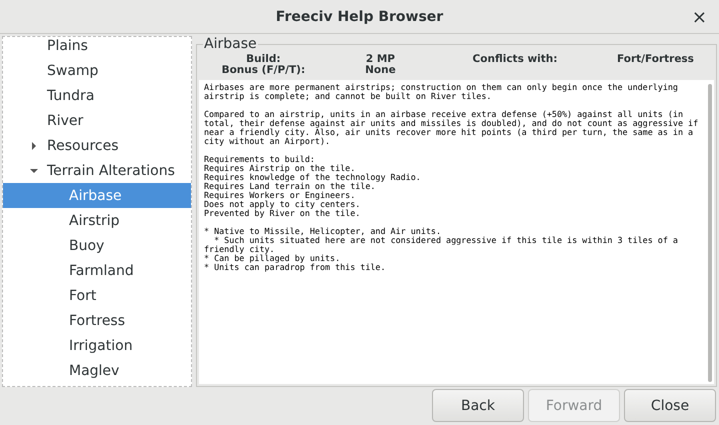 Image resolution: width=719 pixels, height=425 pixels. Describe the element at coordinates (441, 92) in the screenshot. I see `help-paragraph: Airbases are more permanent airstrips; construction on them can only begin once the underlying airstrip is complete; and cannot be built on River tiles.` at that location.